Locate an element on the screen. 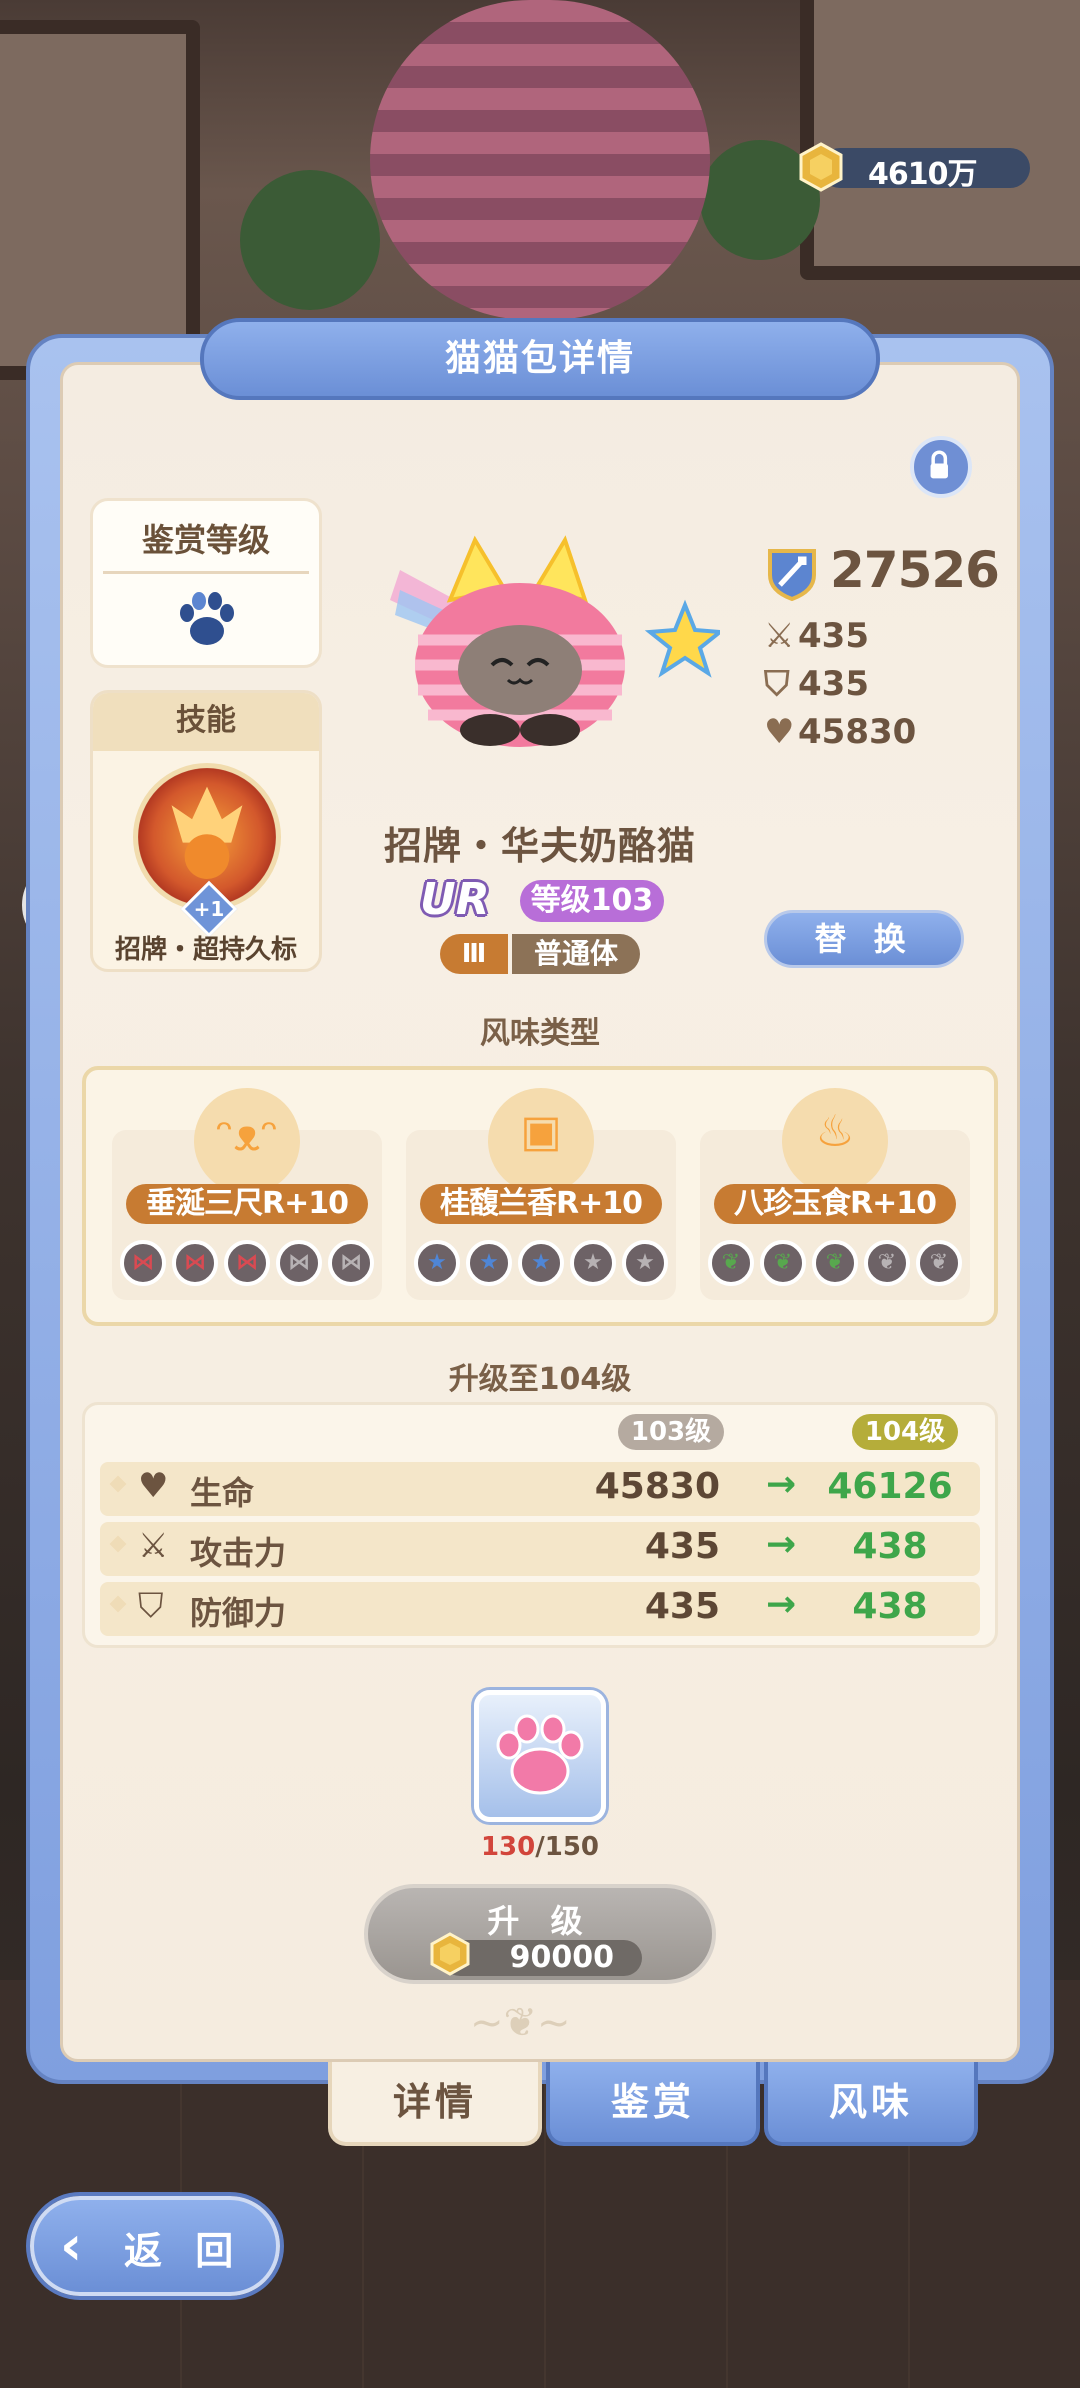  skill-name: 招牌・超持久标 is located at coordinates (205, 950).